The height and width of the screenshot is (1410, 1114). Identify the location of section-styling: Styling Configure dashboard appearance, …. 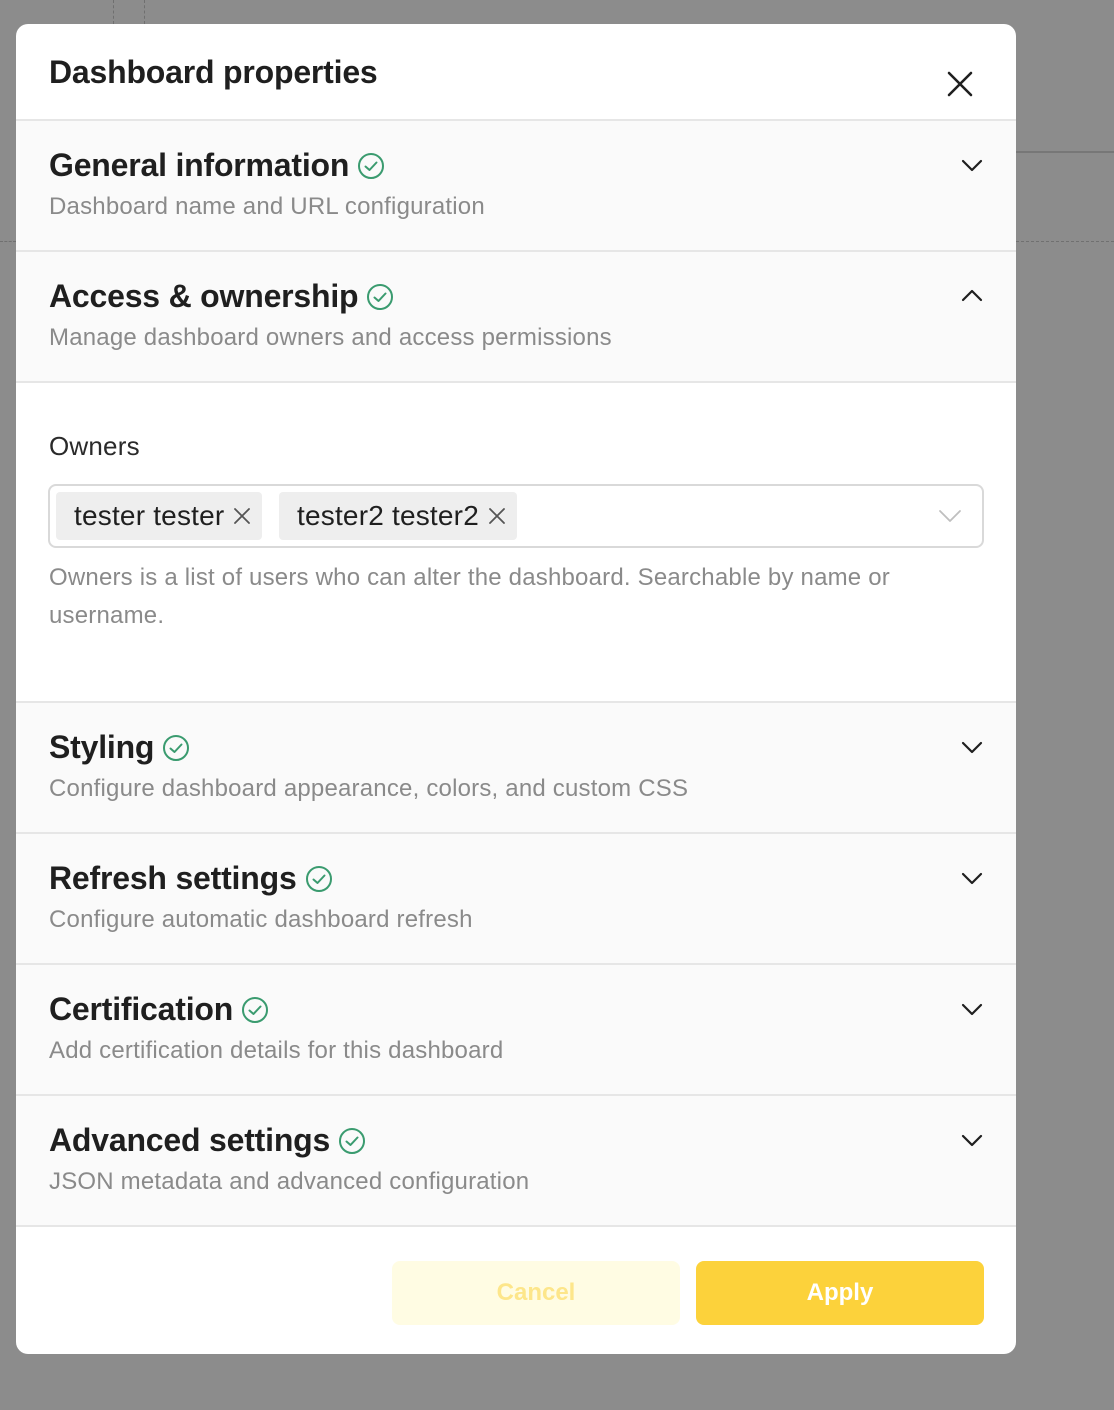
(516, 768).